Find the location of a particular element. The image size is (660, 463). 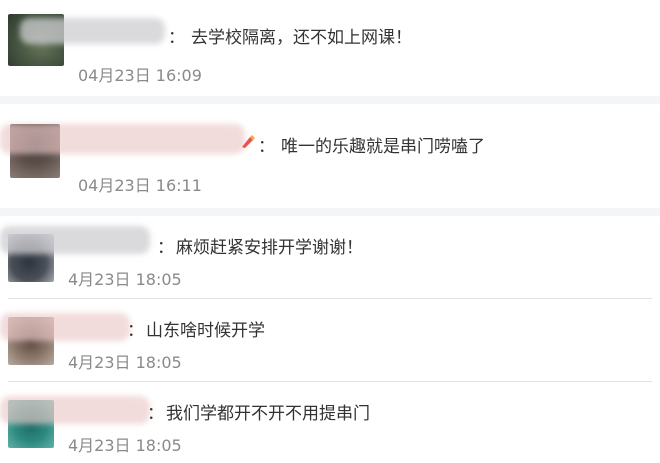

comment-time: 04月23日 16:11 is located at coordinates (140, 185).